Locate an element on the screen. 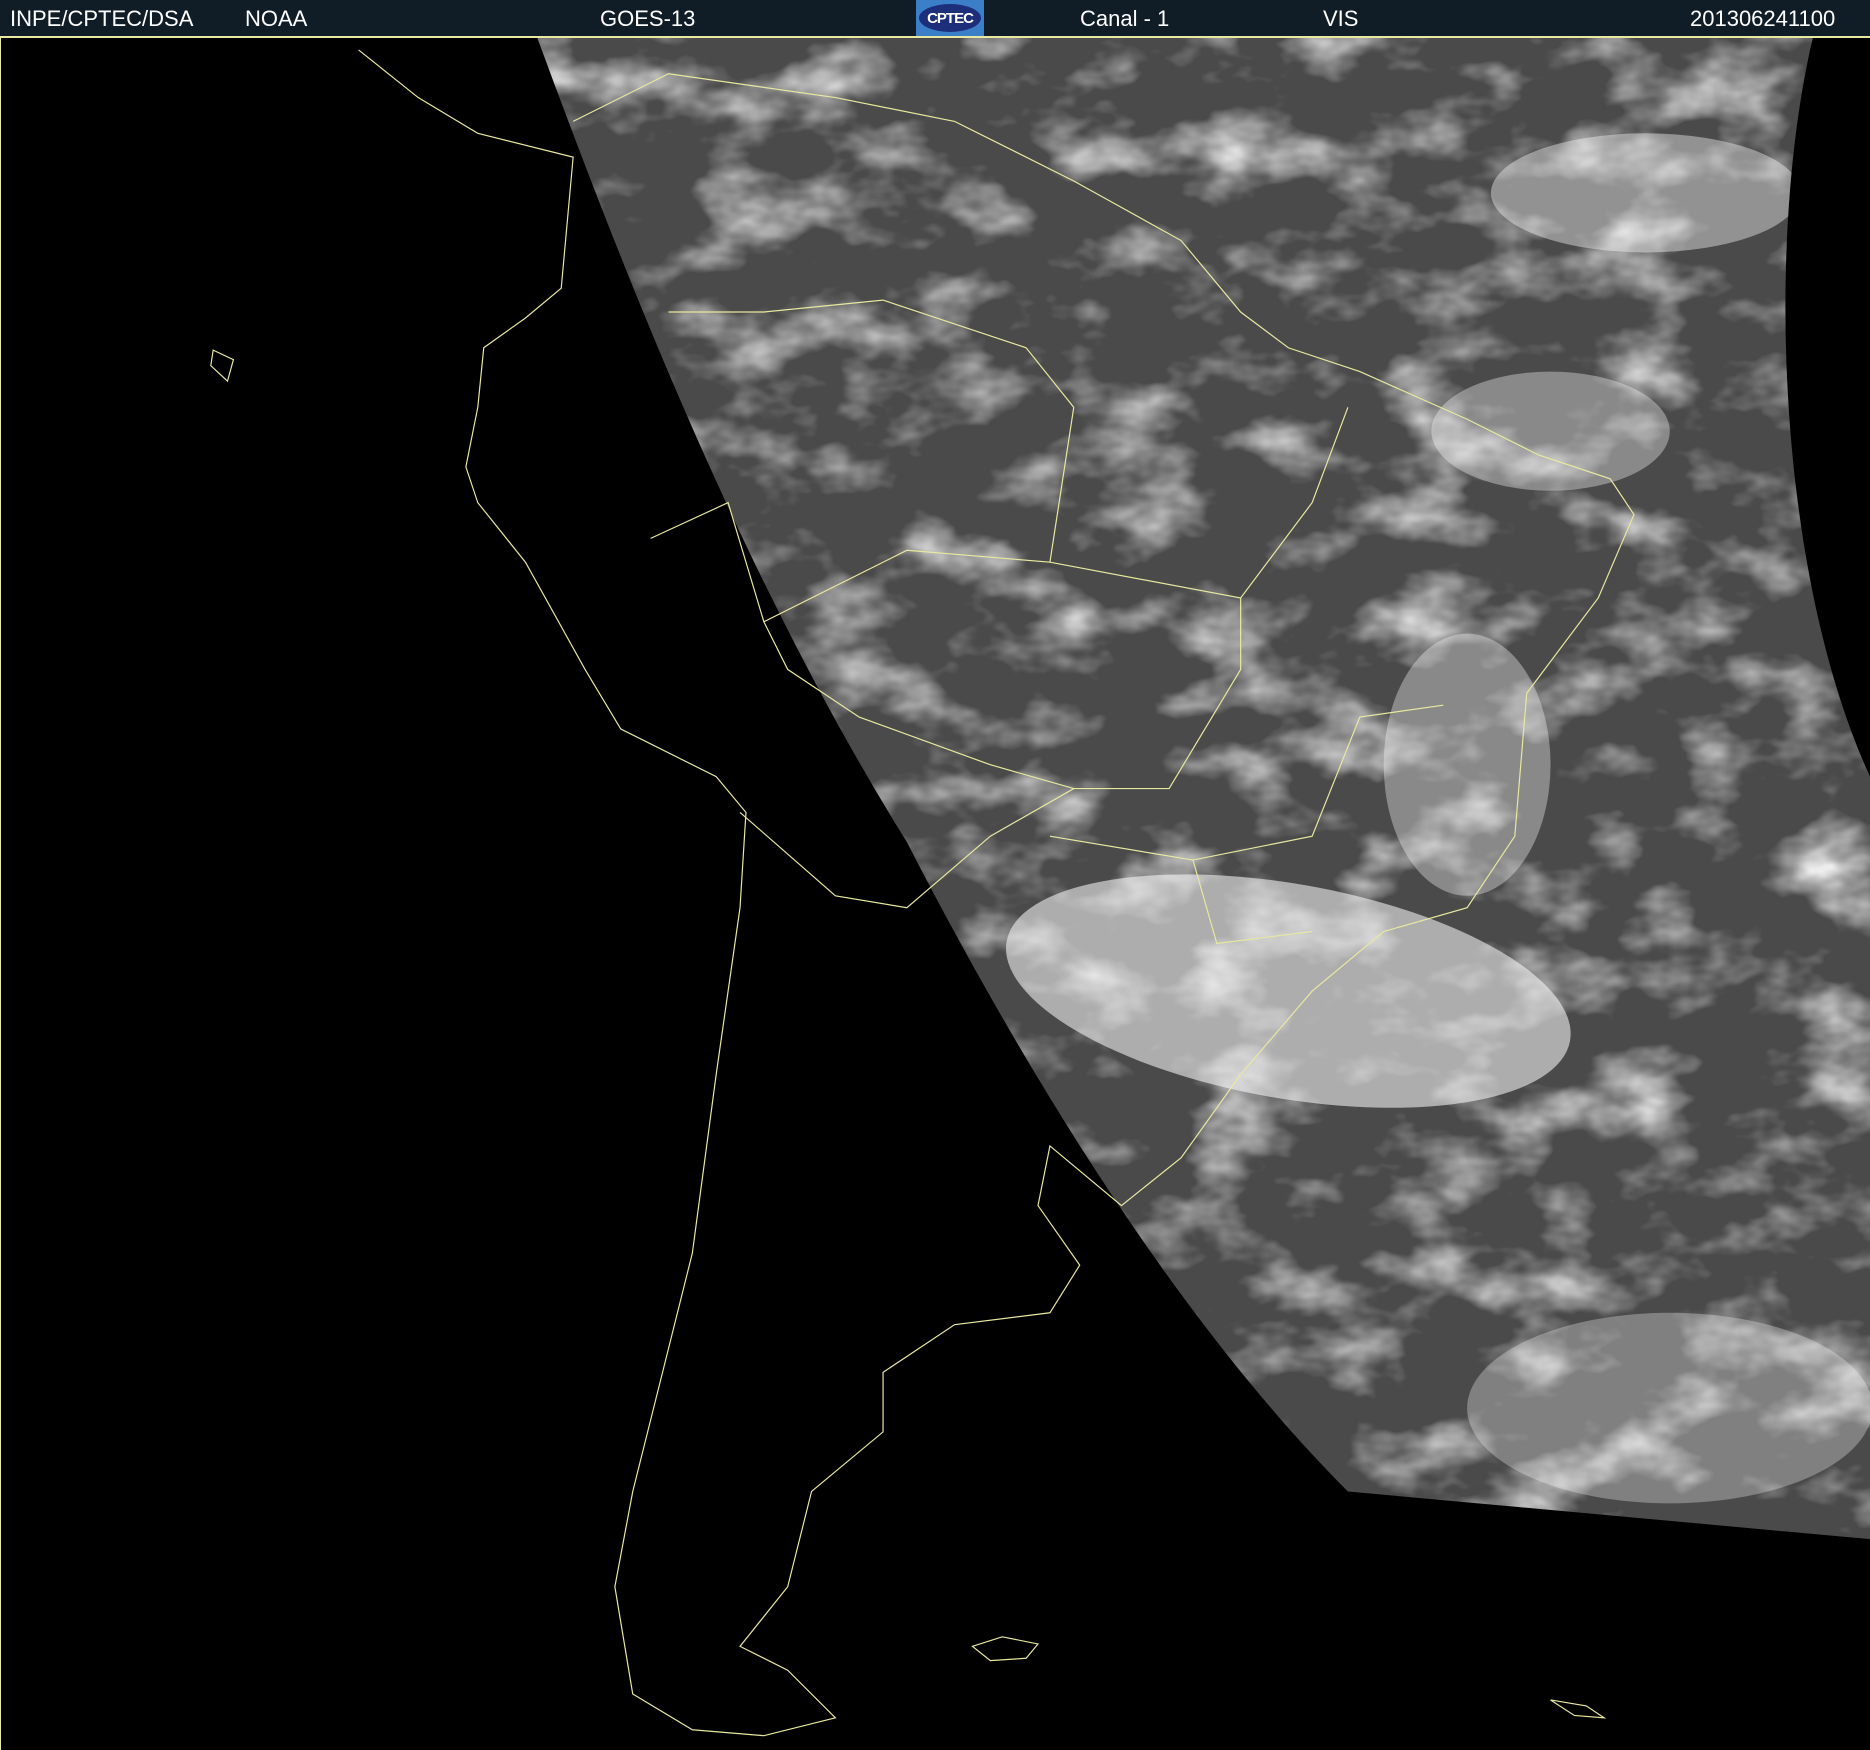 This screenshot has height=1750, width=1870. satellite-label: GOES-13 is located at coordinates (648, 18).